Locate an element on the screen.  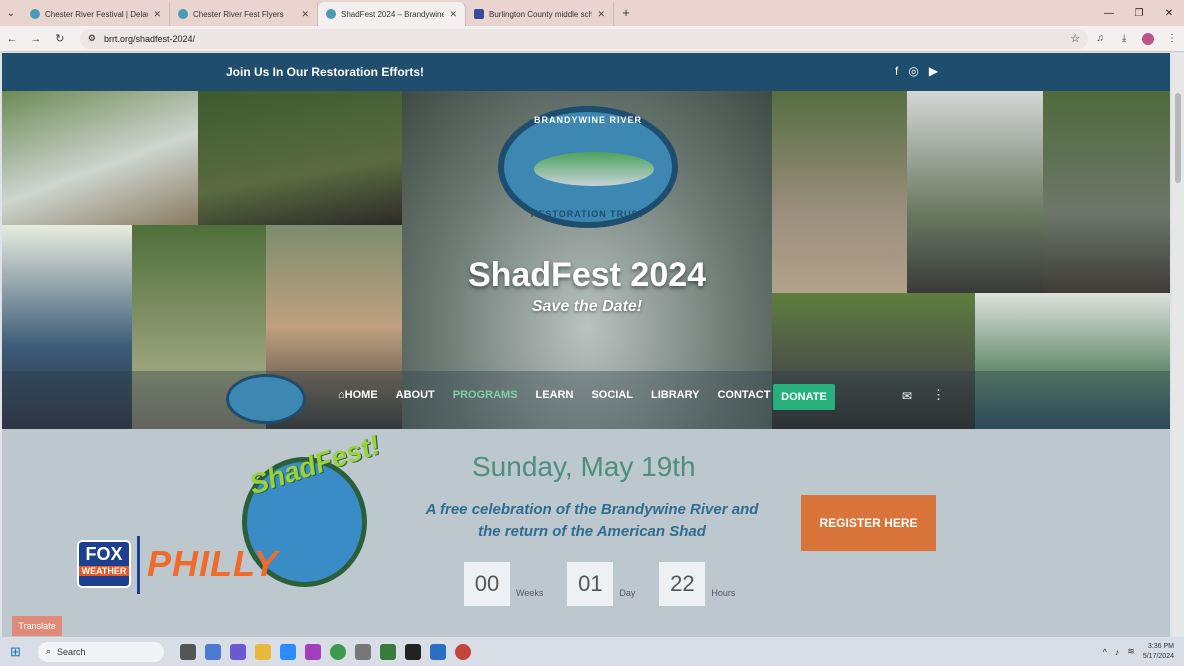
nav-logo is located at coordinates (266, 399).